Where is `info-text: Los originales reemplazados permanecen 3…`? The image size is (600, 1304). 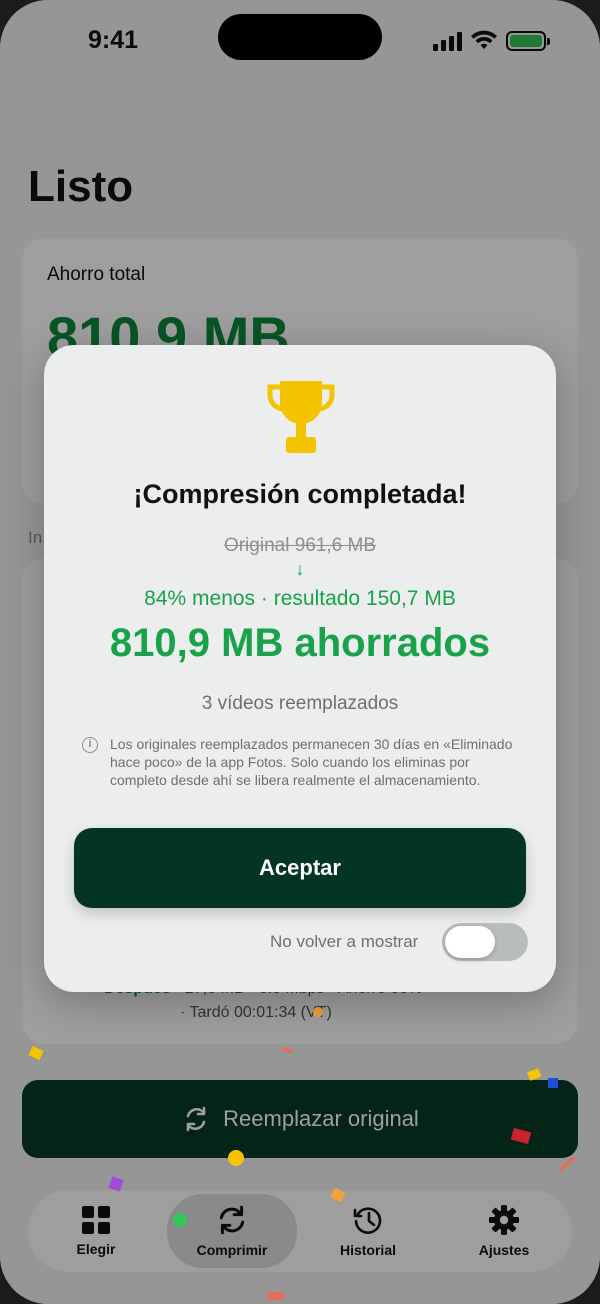
info-text: Los originales reemplazados permanecen 3… is located at coordinates (311, 762).